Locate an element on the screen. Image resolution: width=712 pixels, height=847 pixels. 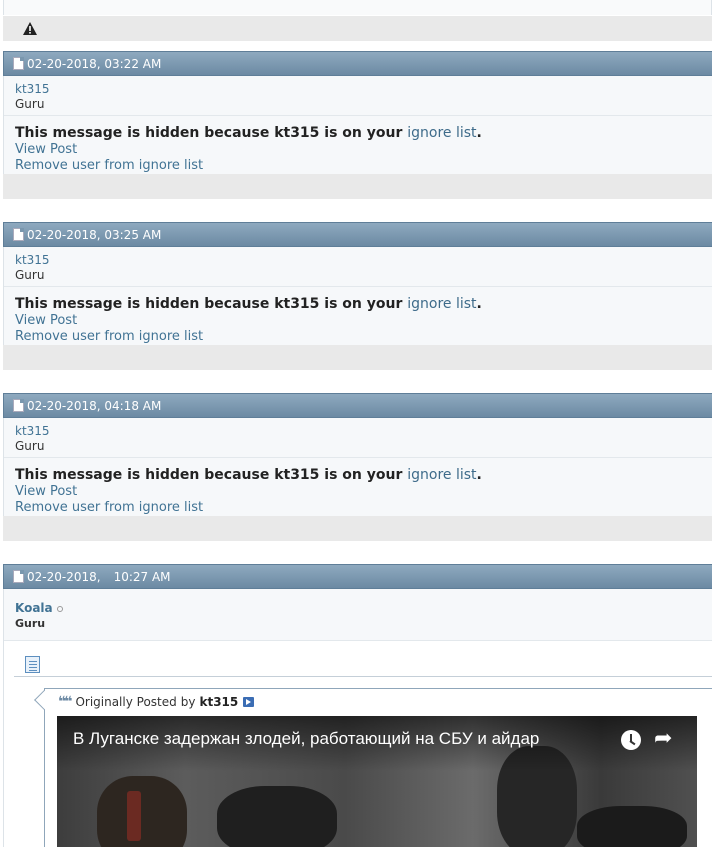
quote-author: kt315 is located at coordinates (219, 702).